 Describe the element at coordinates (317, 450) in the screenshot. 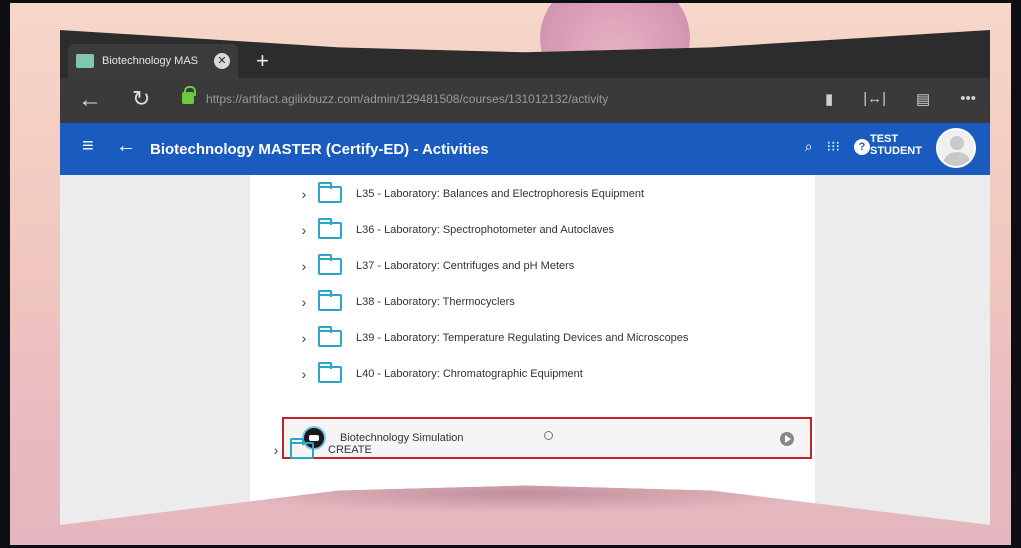

I see `list-item-create: › CREATE` at that location.